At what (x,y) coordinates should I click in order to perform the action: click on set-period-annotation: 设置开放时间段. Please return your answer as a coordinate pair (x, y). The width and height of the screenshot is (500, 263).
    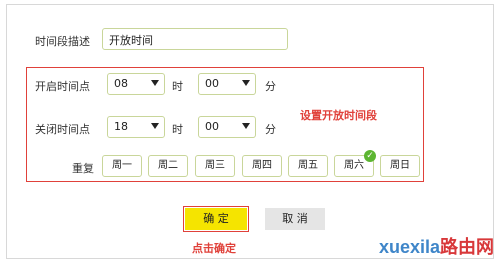
    Looking at the image, I should click on (338, 115).